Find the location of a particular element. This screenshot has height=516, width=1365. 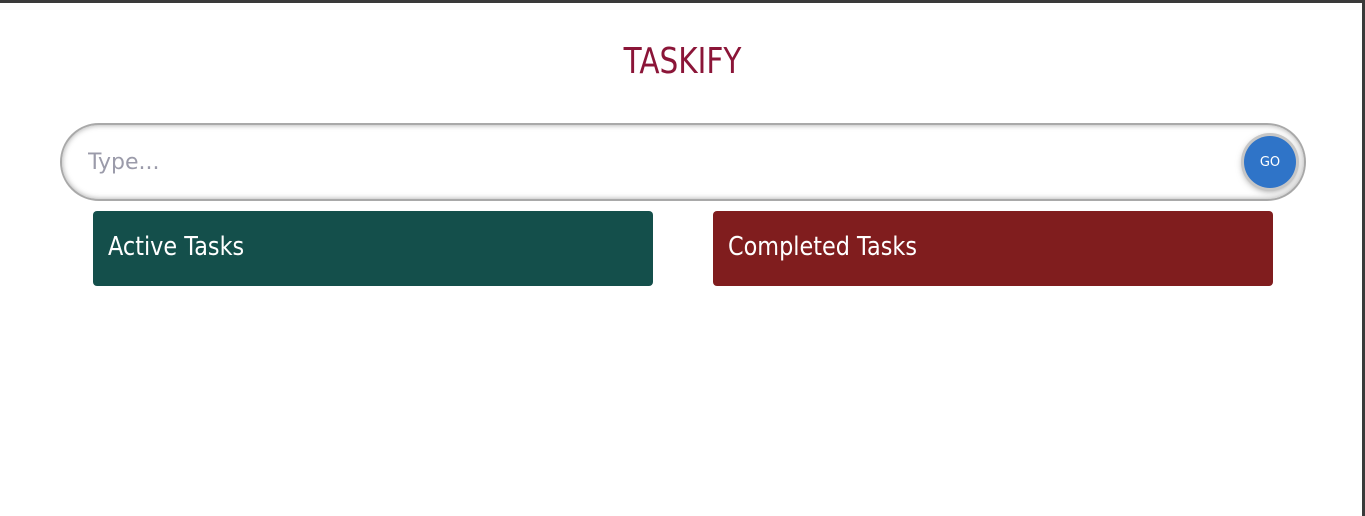

completed-tasks-panel: Completed Tasks is located at coordinates (993, 248).